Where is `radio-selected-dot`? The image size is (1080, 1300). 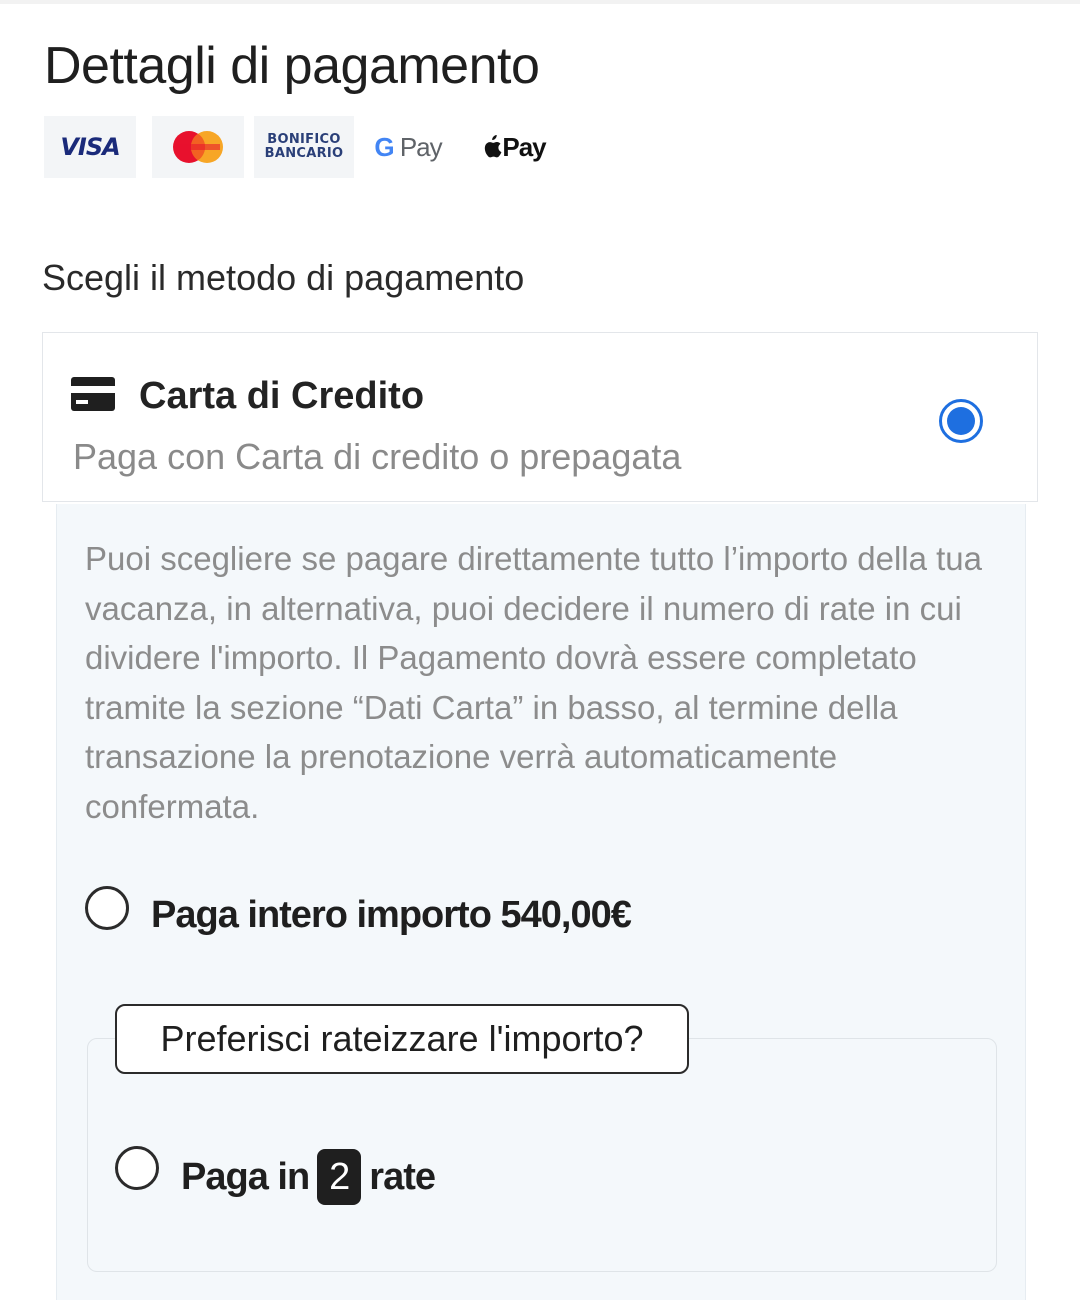
radio-selected-dot is located at coordinates (961, 421).